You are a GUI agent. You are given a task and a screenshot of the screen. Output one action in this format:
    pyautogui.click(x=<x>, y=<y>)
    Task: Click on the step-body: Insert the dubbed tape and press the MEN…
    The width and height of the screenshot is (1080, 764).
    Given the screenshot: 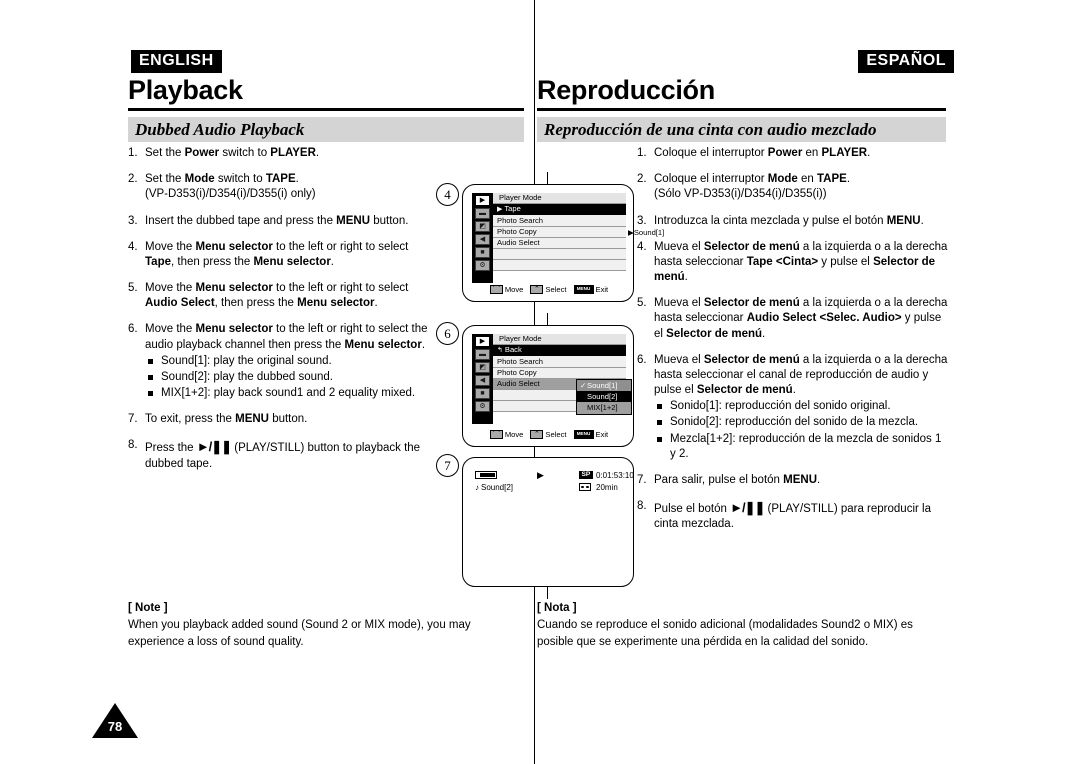 What is the action you would take?
    pyautogui.click(x=291, y=221)
    